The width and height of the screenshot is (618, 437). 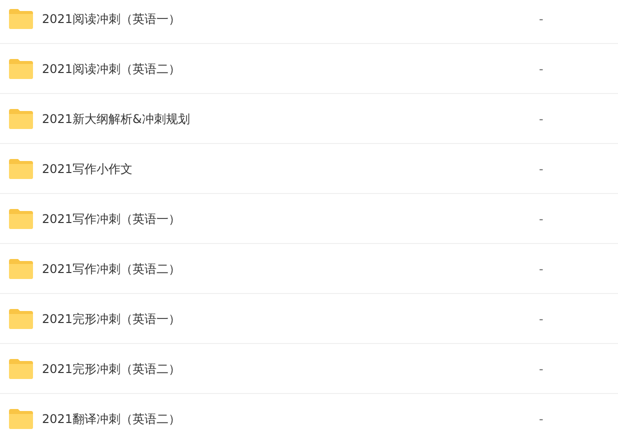 What do you see at coordinates (111, 419) in the screenshot?
I see `folder-name: 2021翻译冲刺（英语二）` at bounding box center [111, 419].